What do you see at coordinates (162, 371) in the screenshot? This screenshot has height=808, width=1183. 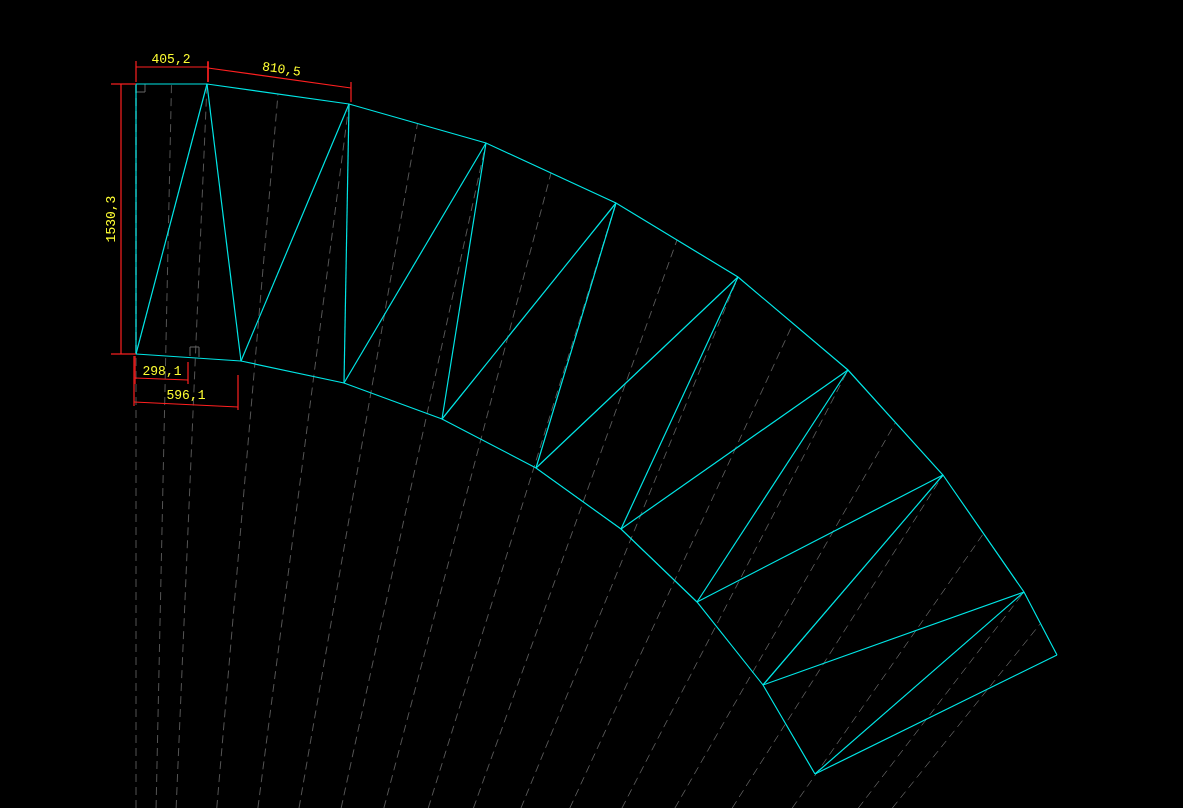 I see `dimension-text: 298,1` at bounding box center [162, 371].